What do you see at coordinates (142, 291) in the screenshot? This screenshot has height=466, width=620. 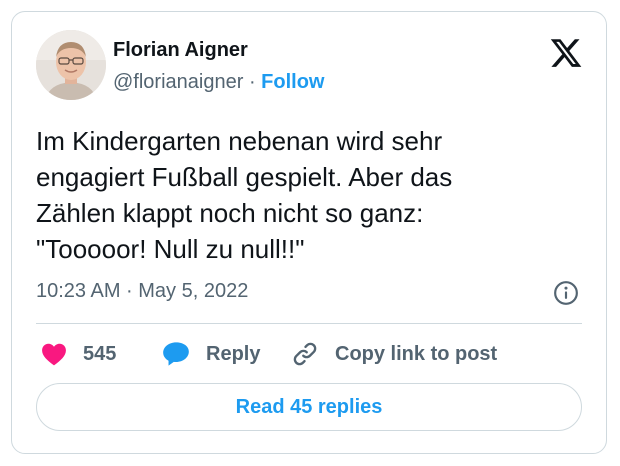 I see `tweet-timestamp: 10:23 AM · May 5, 2022` at bounding box center [142, 291].